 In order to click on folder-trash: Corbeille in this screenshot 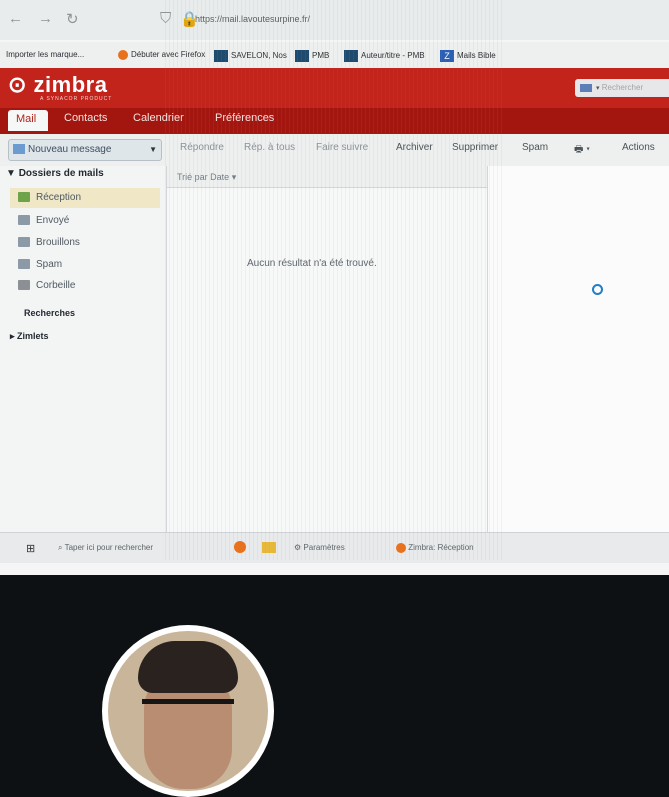, I will do `click(46, 285)`.